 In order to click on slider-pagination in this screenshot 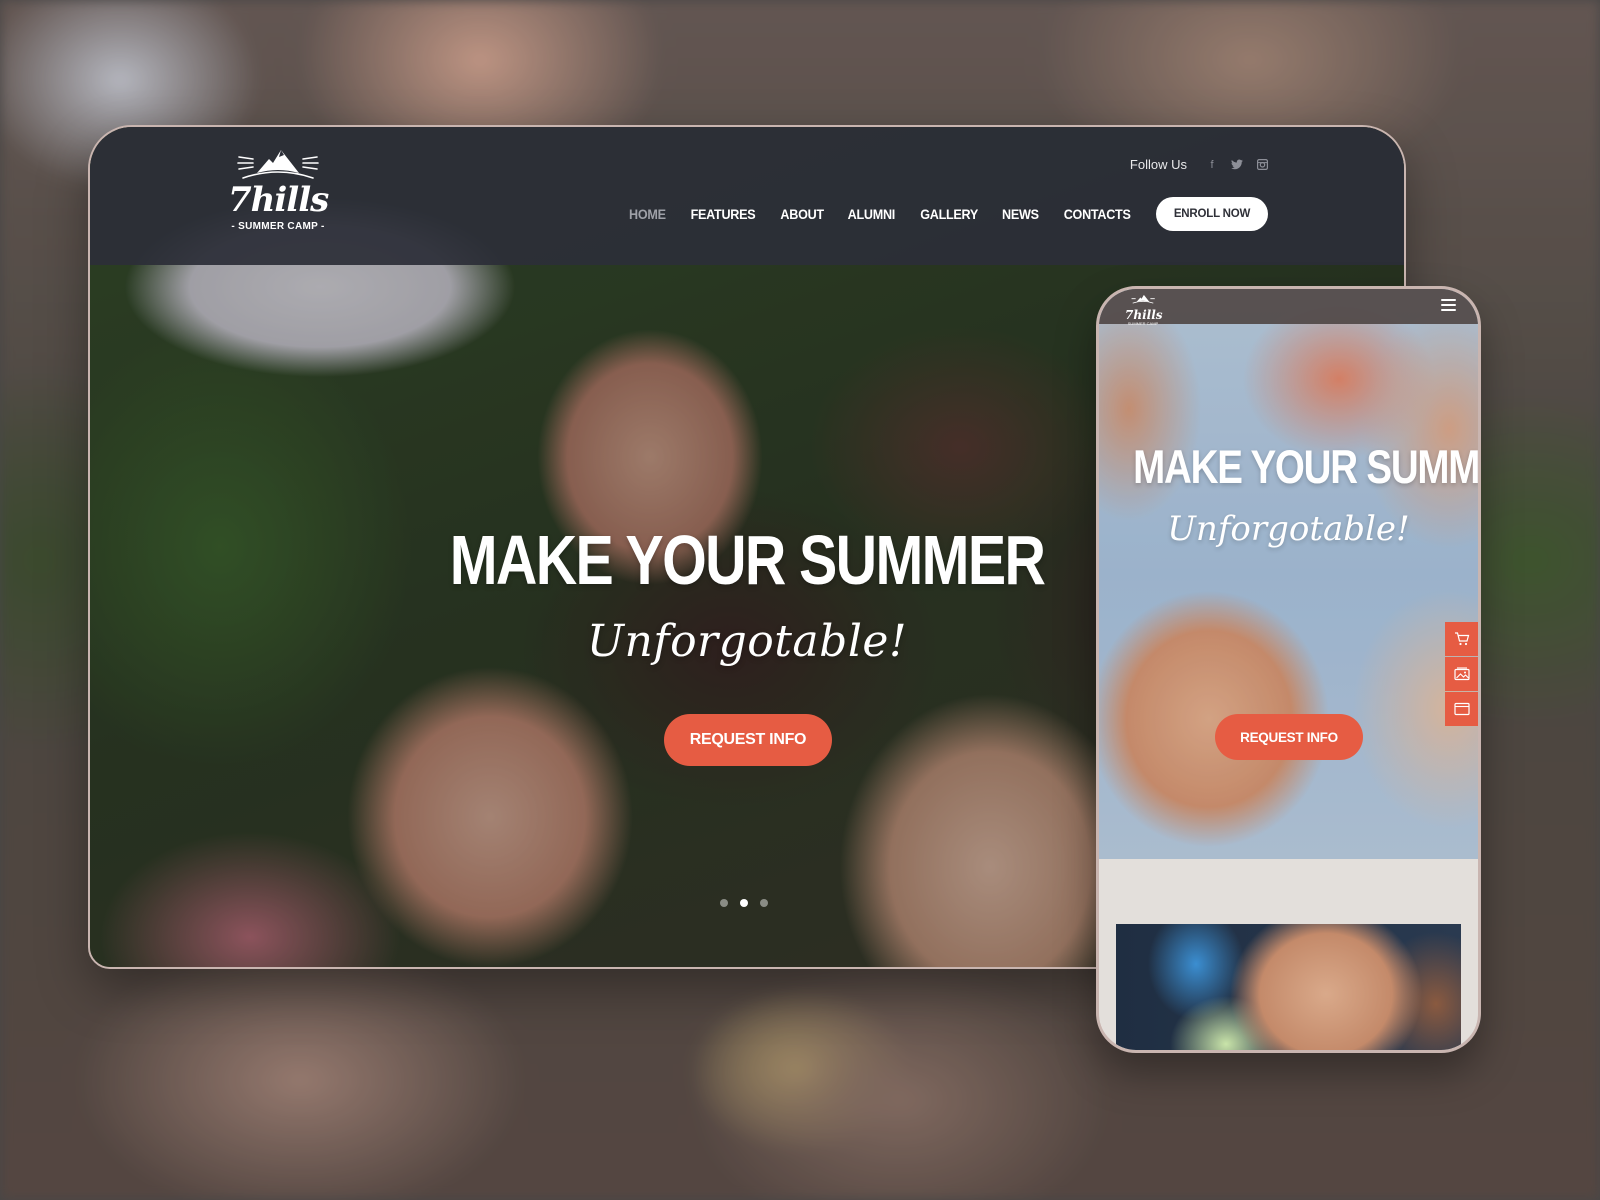, I will do `click(744, 903)`.